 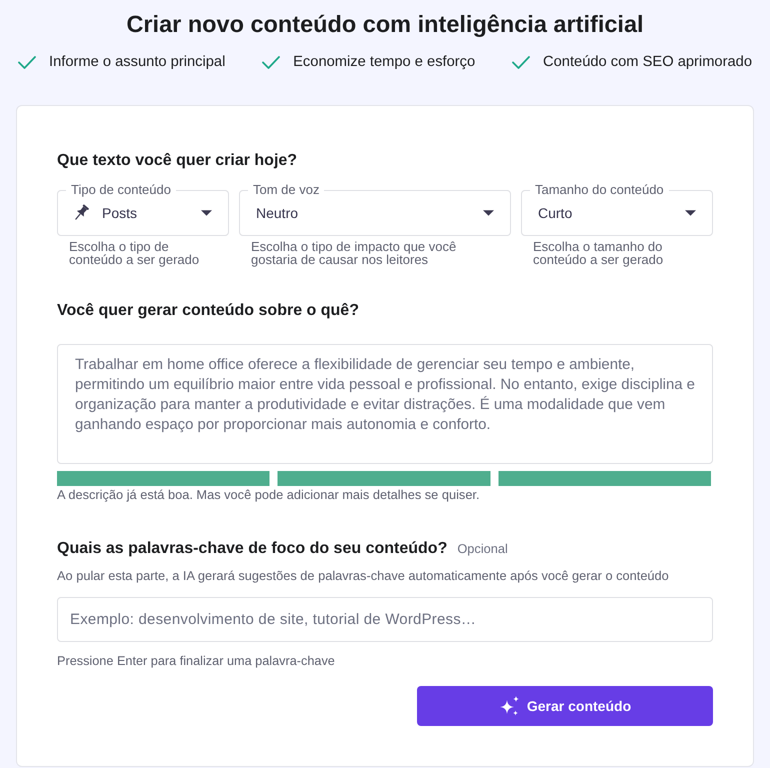 I want to click on hint-text: Pressione Enter para finalizar uma palavra-chave, so click(x=196, y=661).